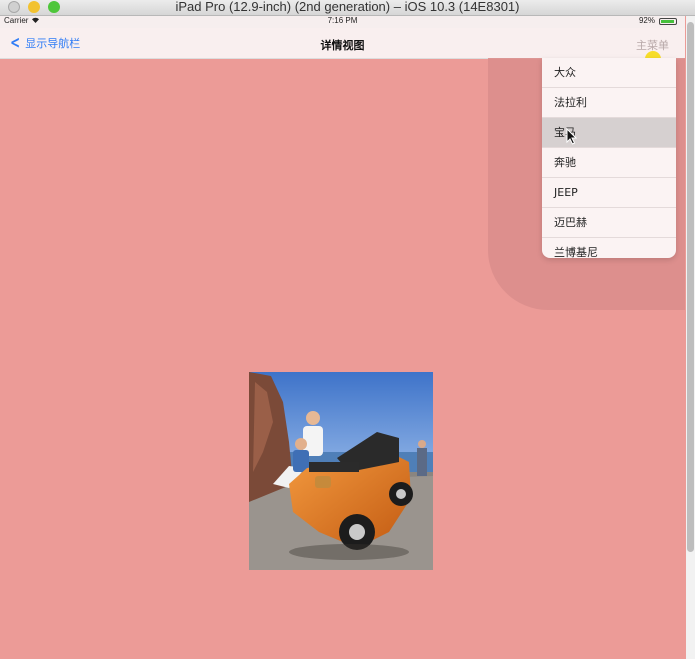 The image size is (695, 659). I want to click on navigation-bar: < 显示导航栏 详情视图 主菜单, so click(342, 43).